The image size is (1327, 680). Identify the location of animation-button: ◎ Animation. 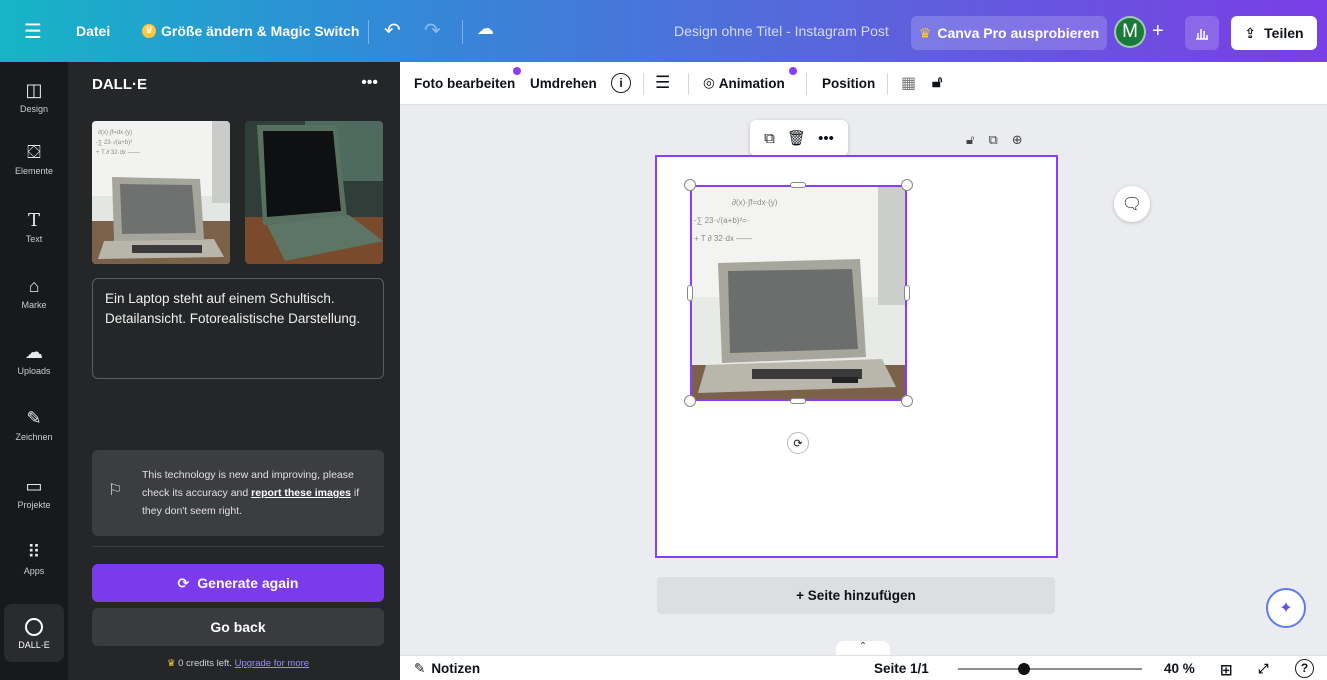
(744, 83).